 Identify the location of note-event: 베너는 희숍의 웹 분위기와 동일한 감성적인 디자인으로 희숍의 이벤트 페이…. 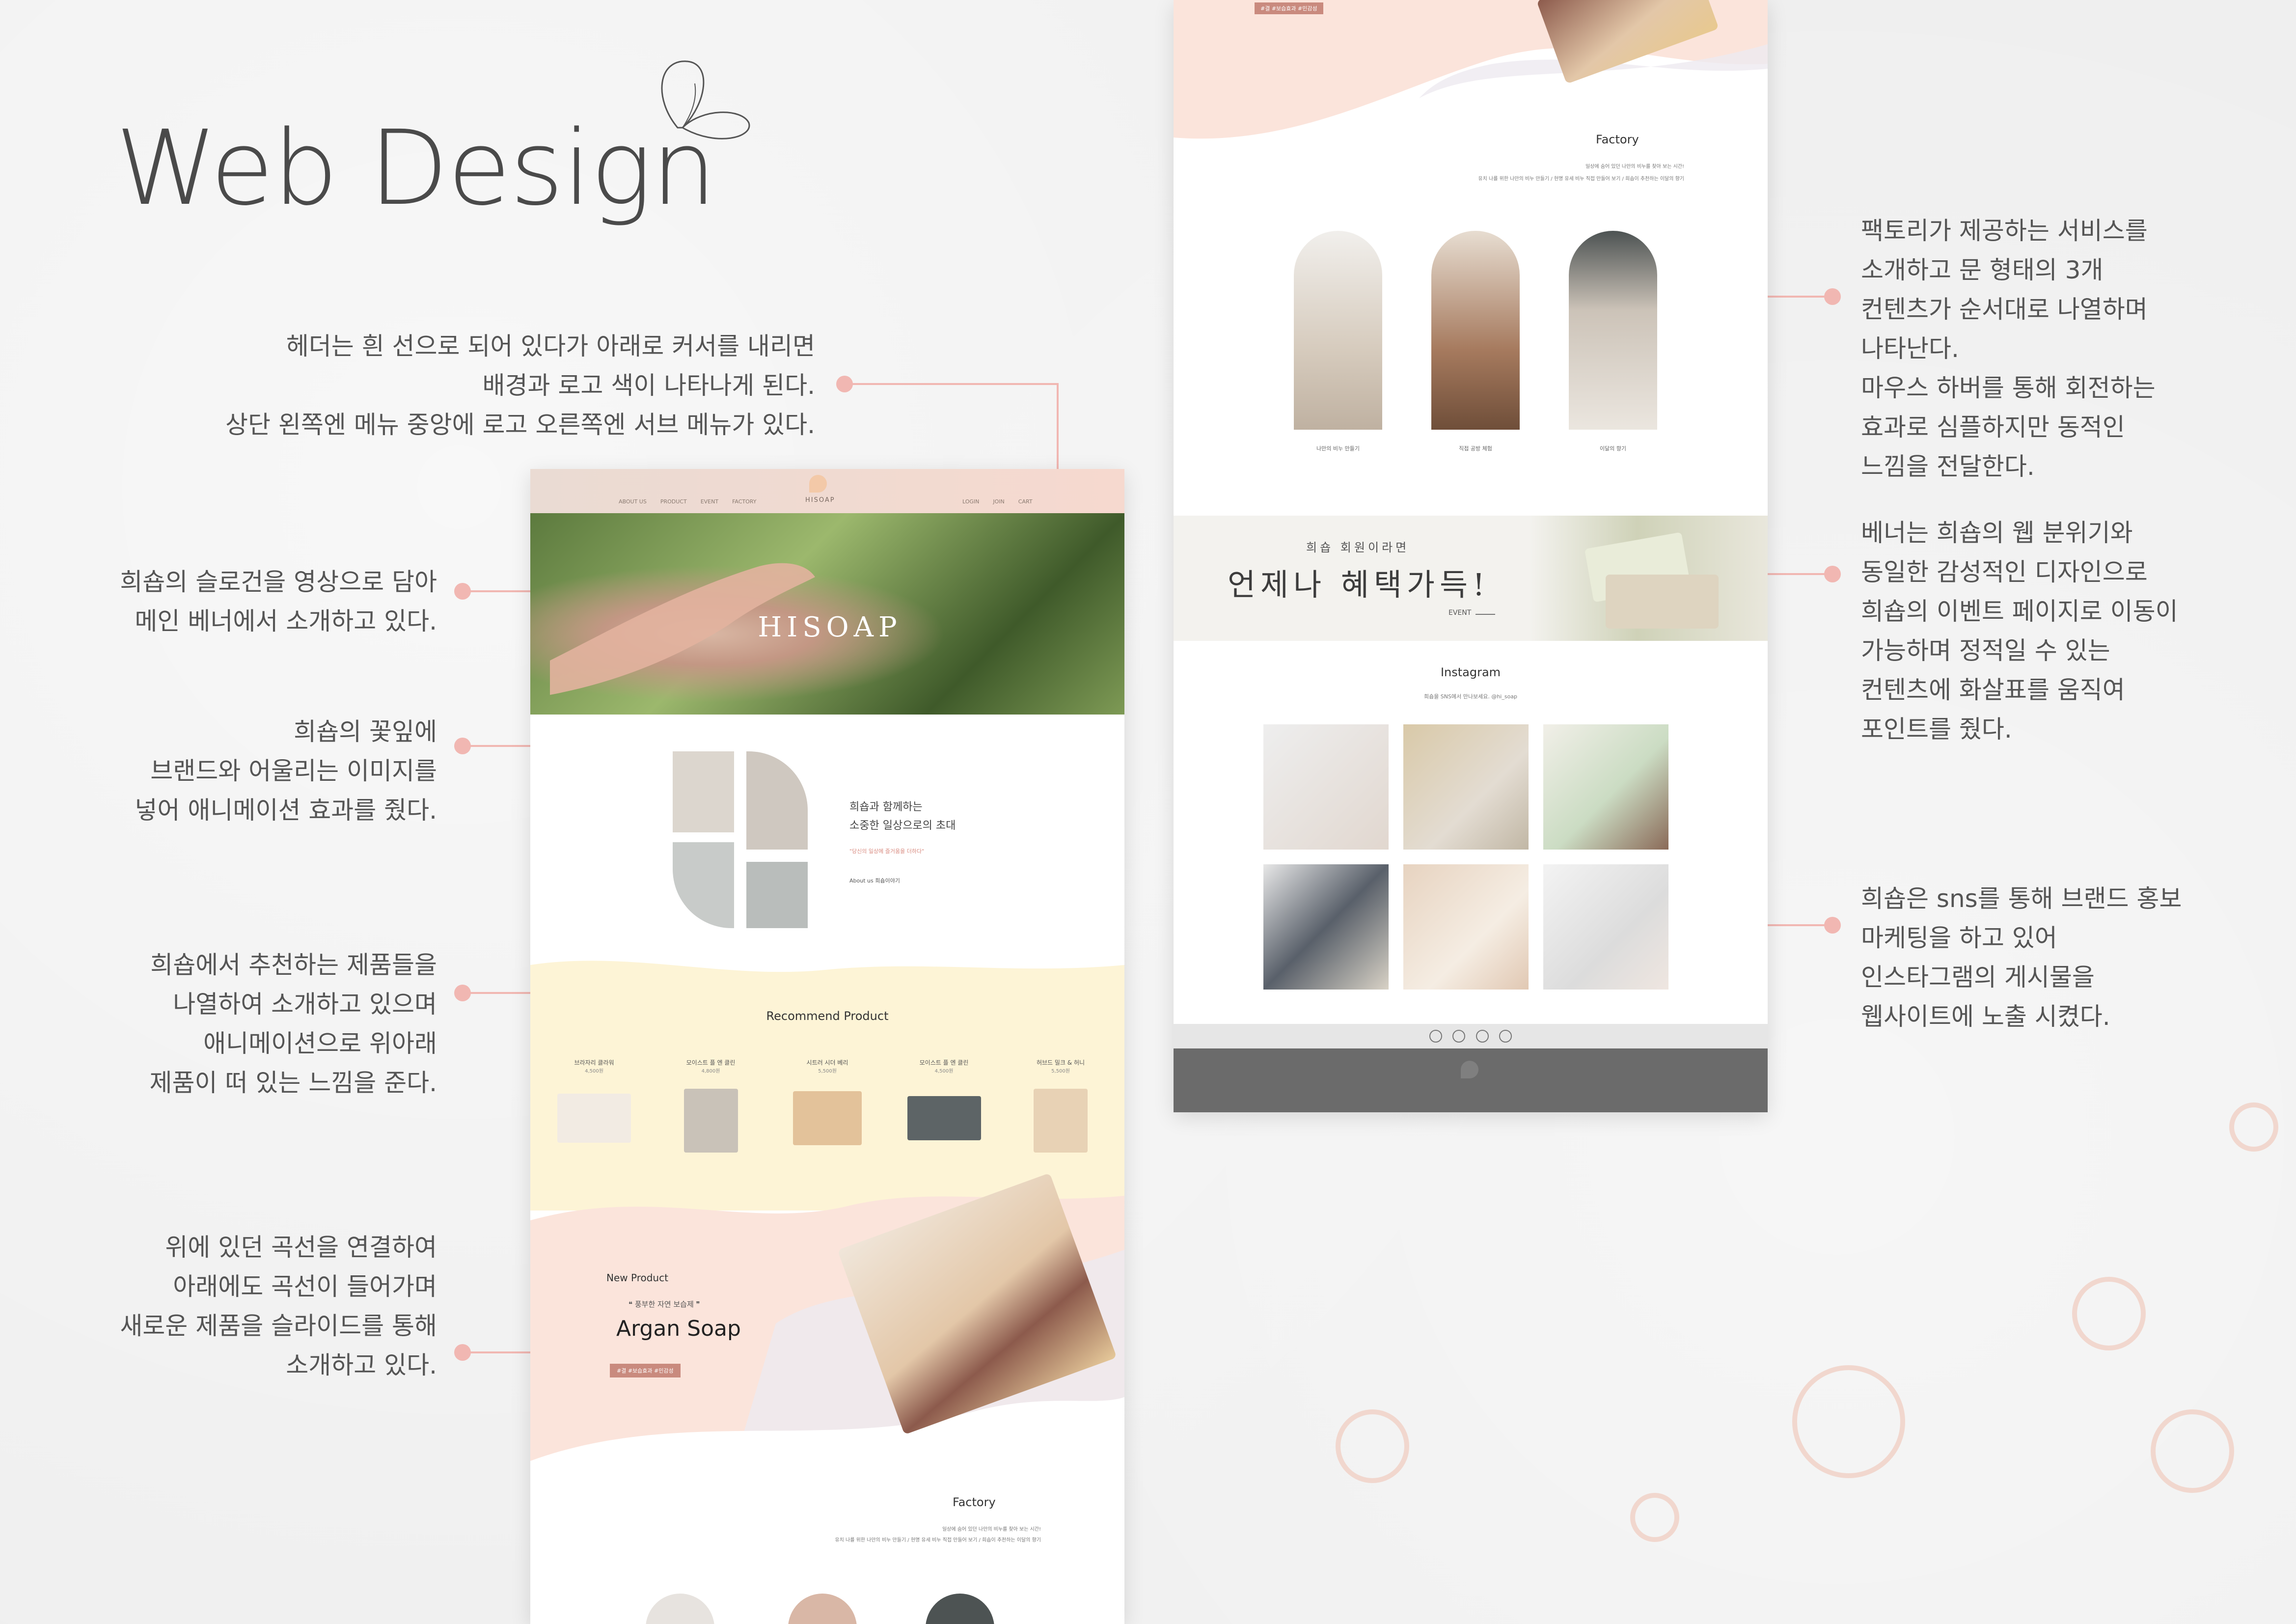
(2019, 631).